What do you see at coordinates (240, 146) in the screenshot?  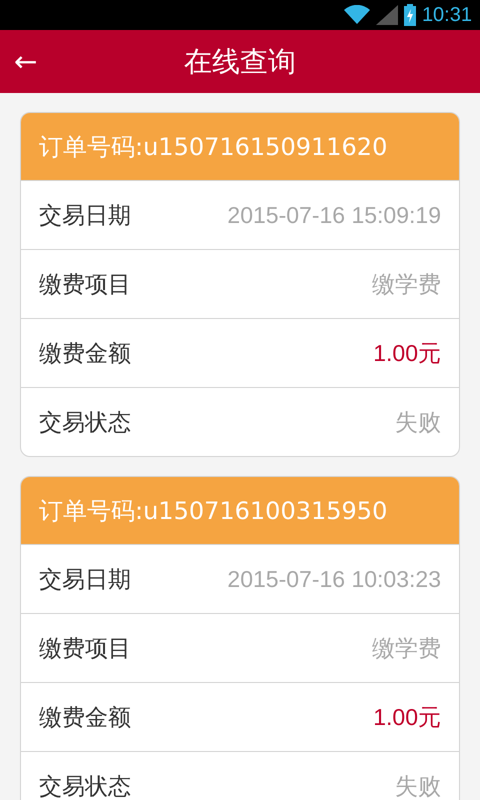 I see `order-number: 订单号码:u150716150911620` at bounding box center [240, 146].